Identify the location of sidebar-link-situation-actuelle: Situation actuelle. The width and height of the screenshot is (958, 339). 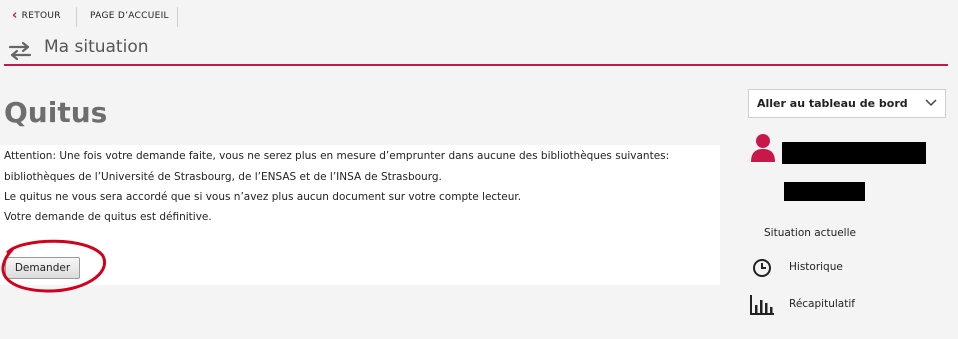
(810, 233).